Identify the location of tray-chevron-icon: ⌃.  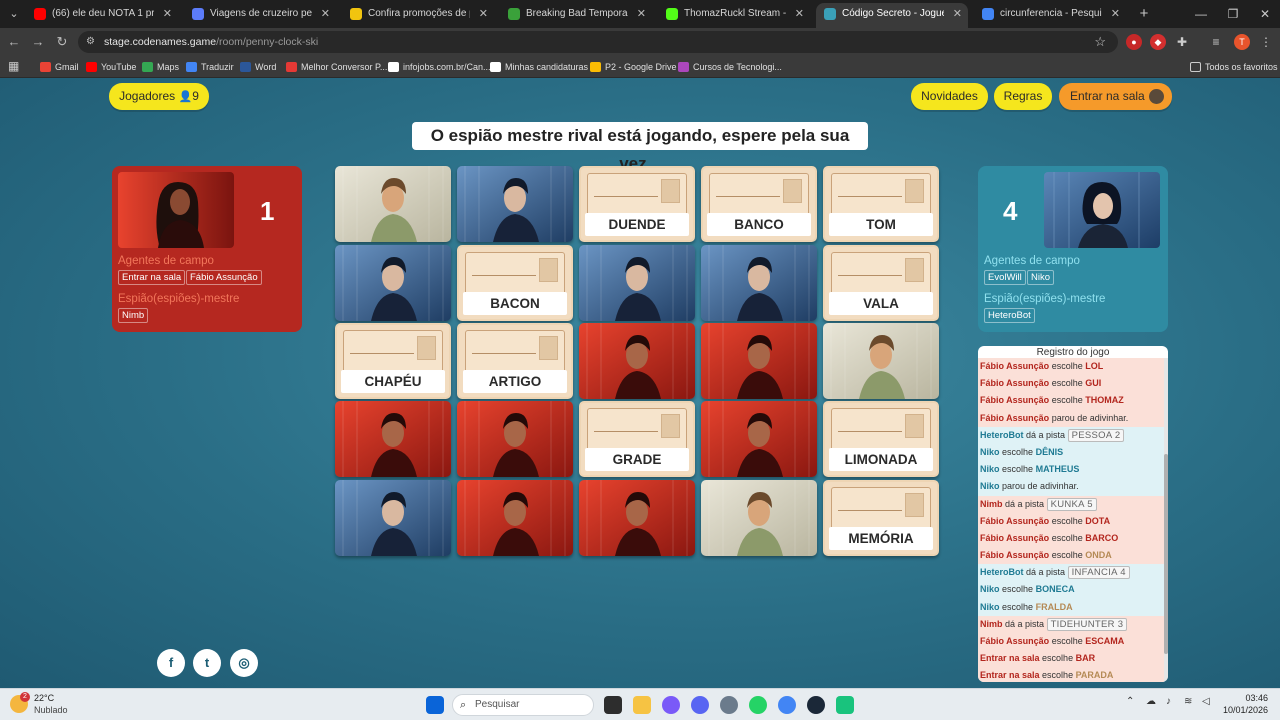
(1130, 701).